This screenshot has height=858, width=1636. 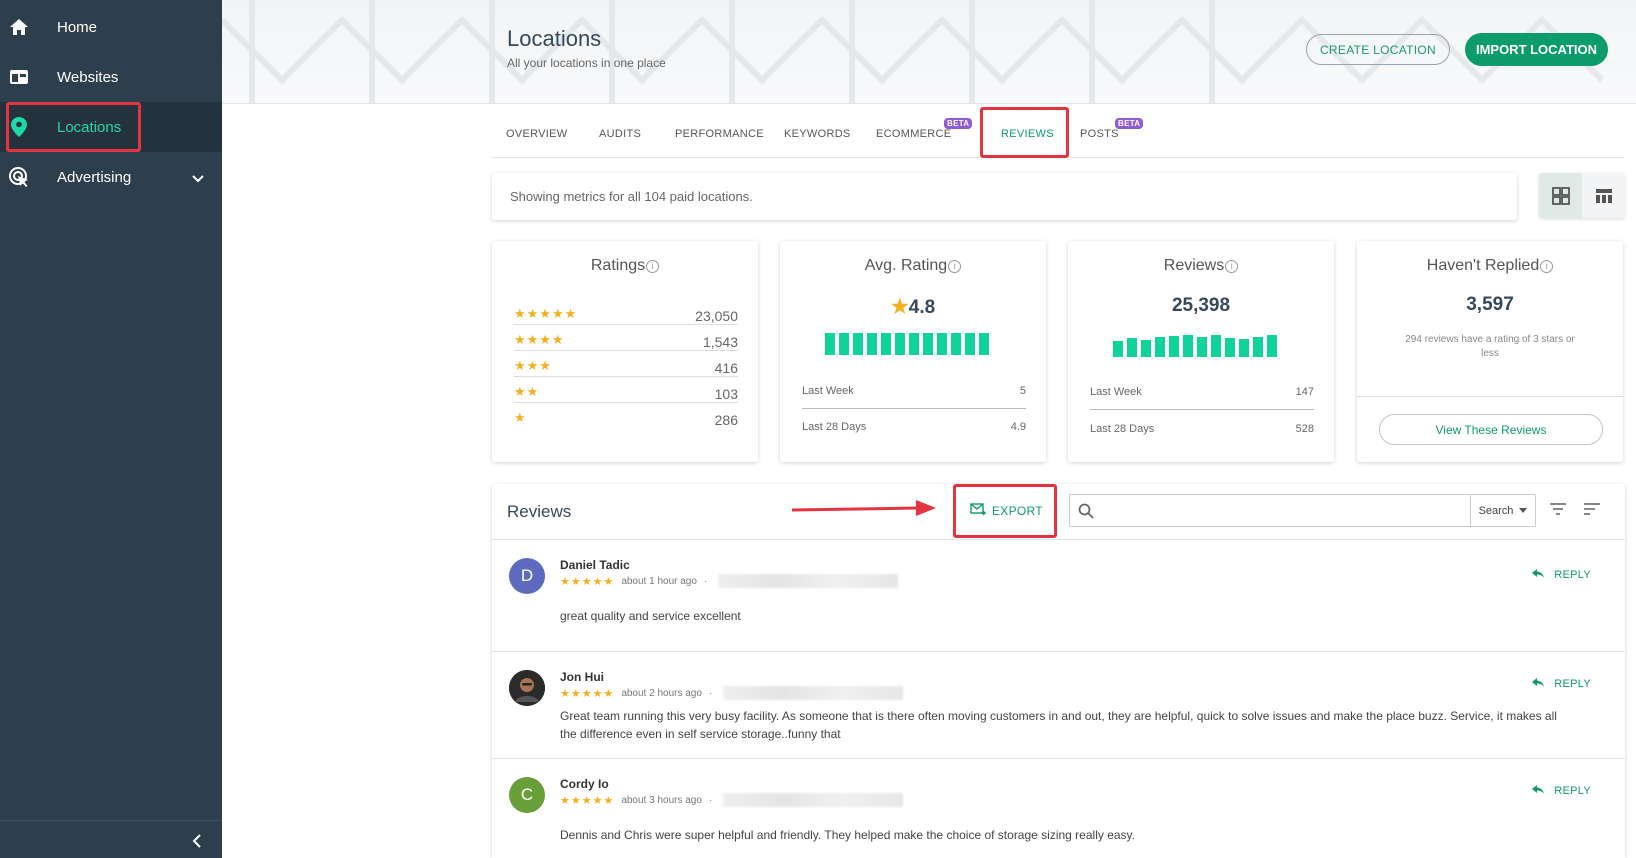 I want to click on table-view-icon, so click(x=1603, y=195).